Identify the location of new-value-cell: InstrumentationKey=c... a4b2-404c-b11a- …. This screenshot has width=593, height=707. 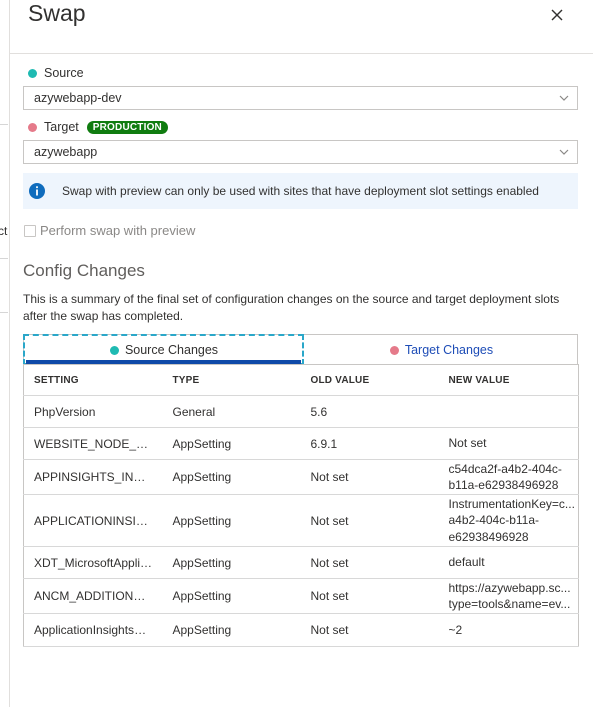
(508, 520).